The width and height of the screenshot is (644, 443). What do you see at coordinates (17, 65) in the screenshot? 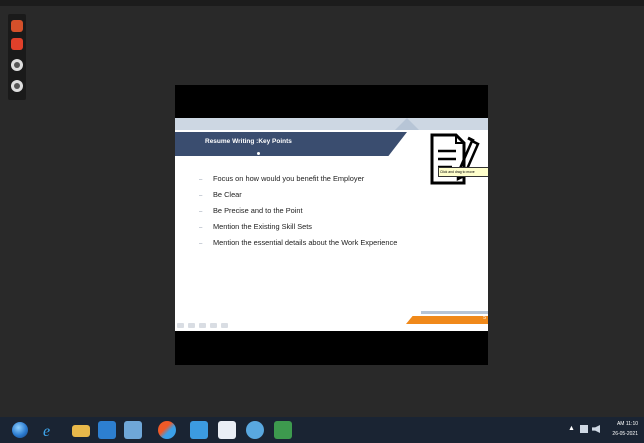
I see `camera-icon` at bounding box center [17, 65].